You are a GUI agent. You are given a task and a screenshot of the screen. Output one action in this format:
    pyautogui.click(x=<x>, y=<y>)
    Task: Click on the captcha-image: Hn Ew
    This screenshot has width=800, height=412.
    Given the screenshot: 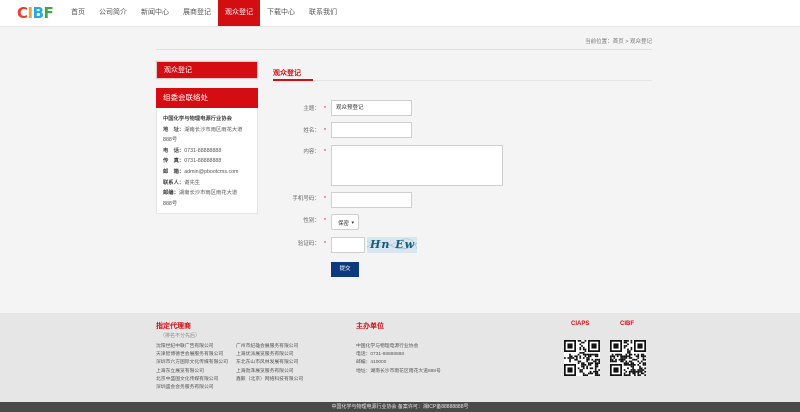 What is the action you would take?
    pyautogui.click(x=392, y=245)
    